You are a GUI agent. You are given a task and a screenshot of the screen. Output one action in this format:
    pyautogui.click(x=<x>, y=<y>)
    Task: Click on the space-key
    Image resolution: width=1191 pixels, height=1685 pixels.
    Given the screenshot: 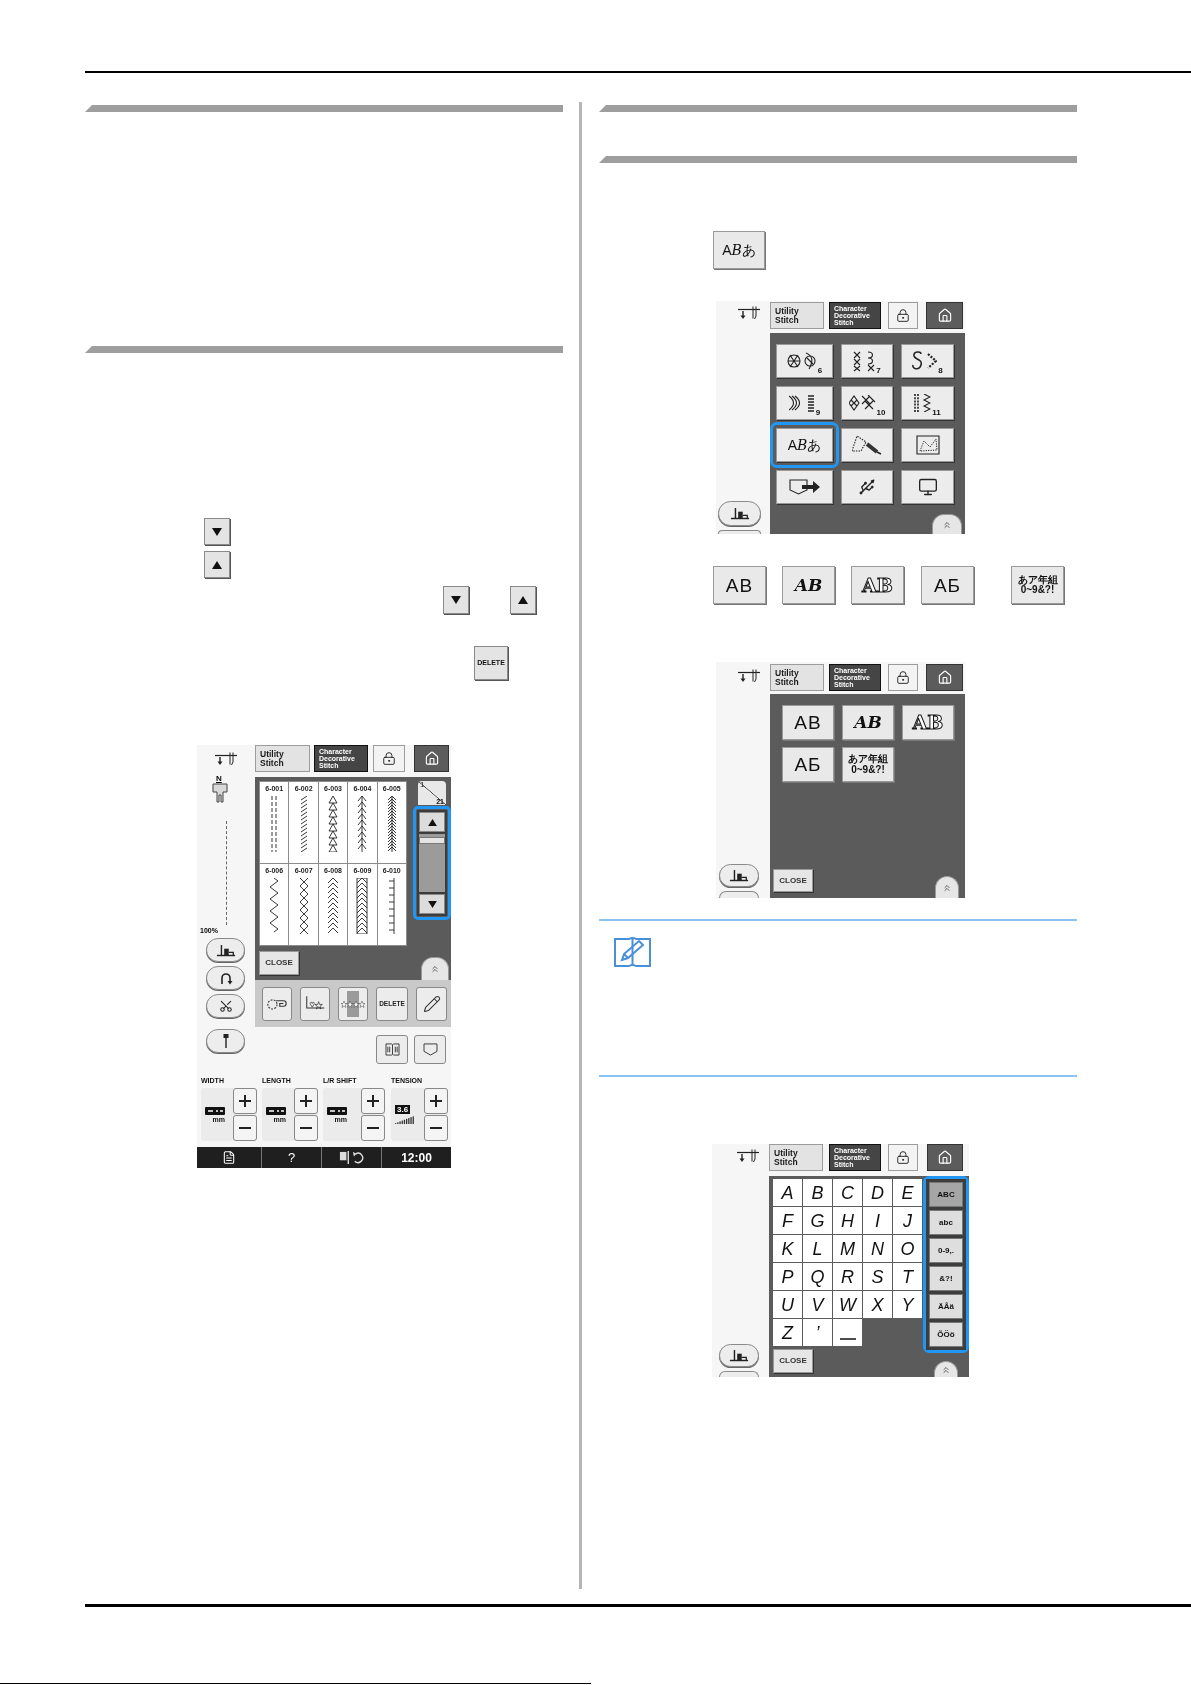 What is the action you would take?
    pyautogui.click(x=847, y=1332)
    